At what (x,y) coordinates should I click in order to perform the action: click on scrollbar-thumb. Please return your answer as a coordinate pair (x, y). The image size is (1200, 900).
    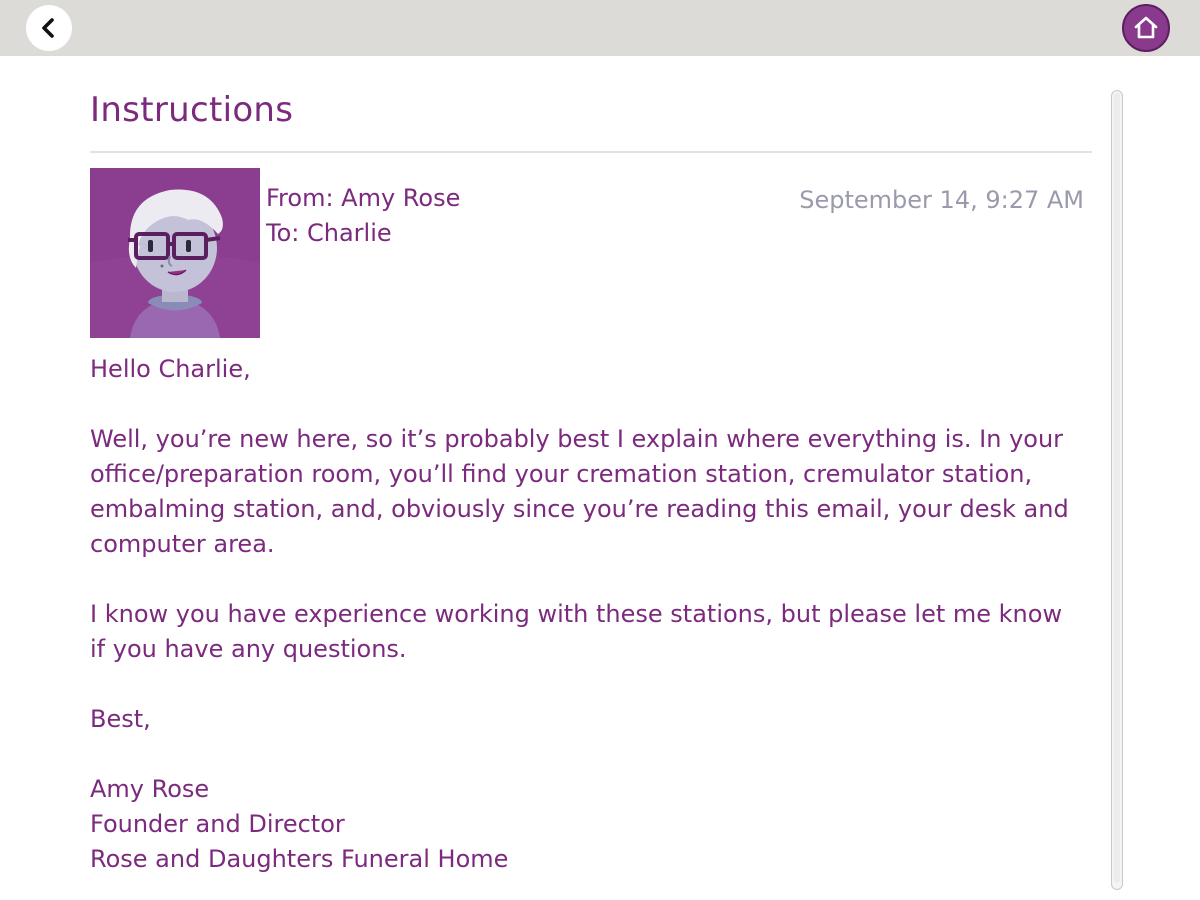
    Looking at the image, I should click on (1117, 488).